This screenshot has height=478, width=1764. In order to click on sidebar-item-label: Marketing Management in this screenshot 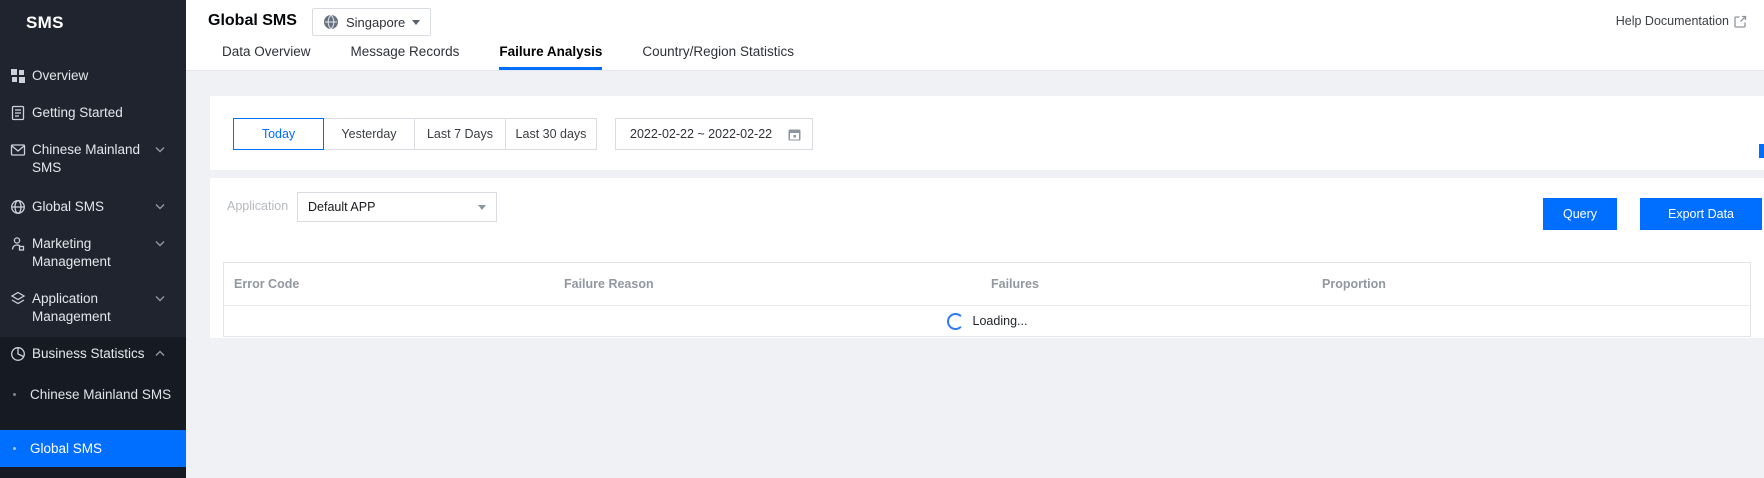, I will do `click(71, 252)`.